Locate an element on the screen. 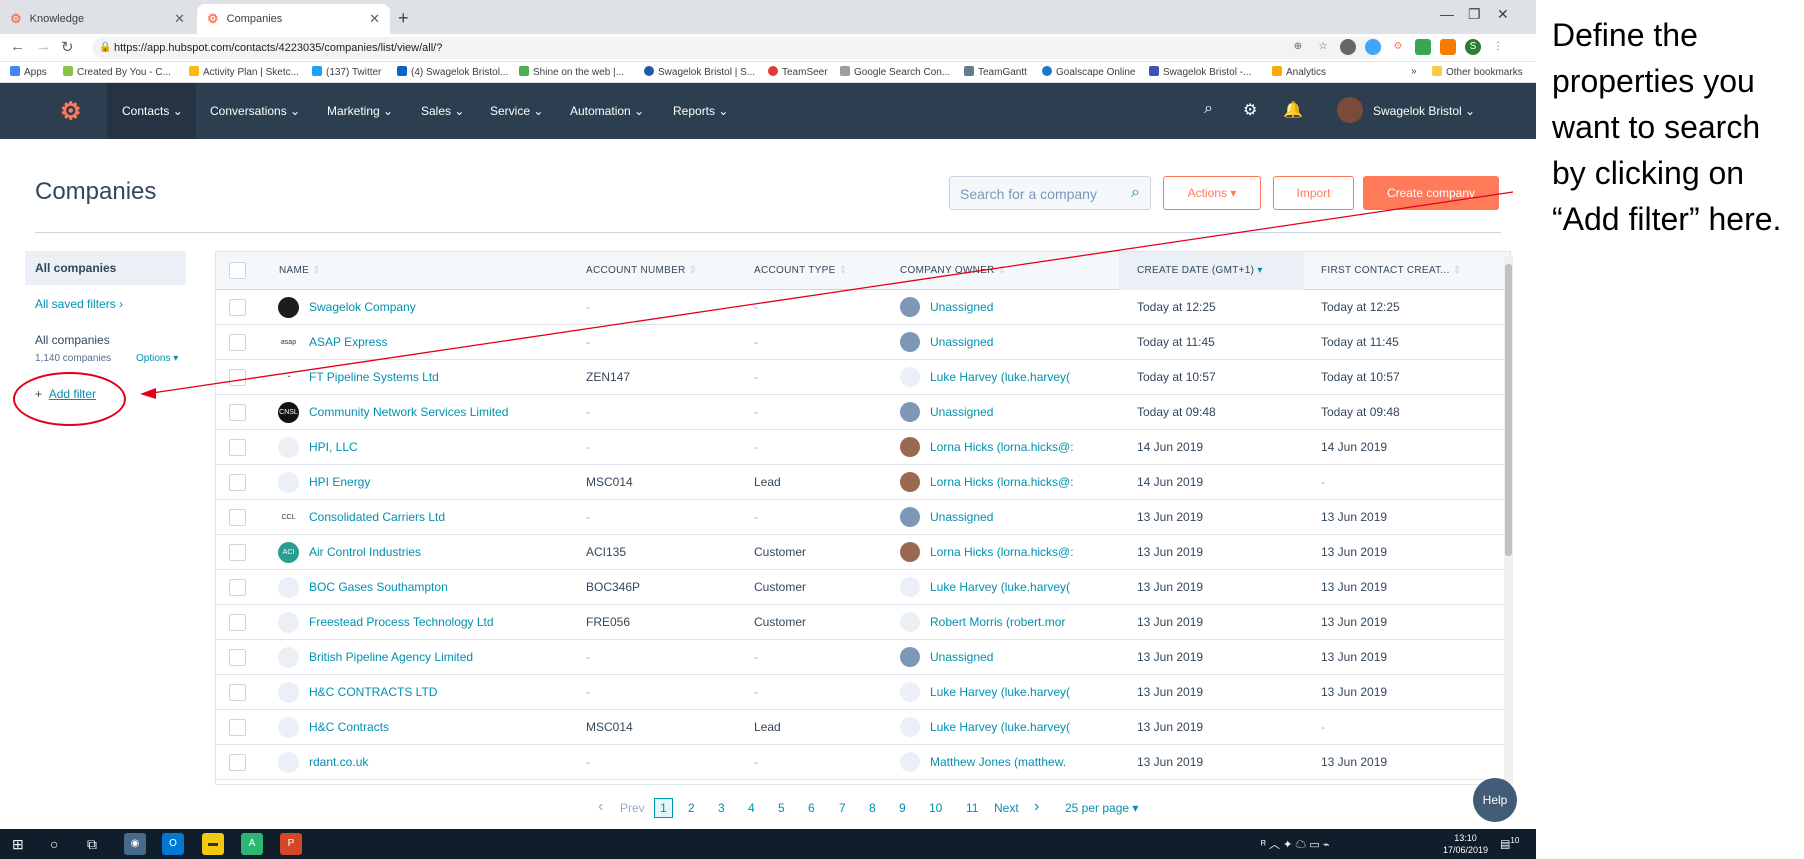 The width and height of the screenshot is (1804, 859). tray-icons: ᴿ ︿ ✦ ☁ ▭ ⌁ is located at coordinates (1295, 844).